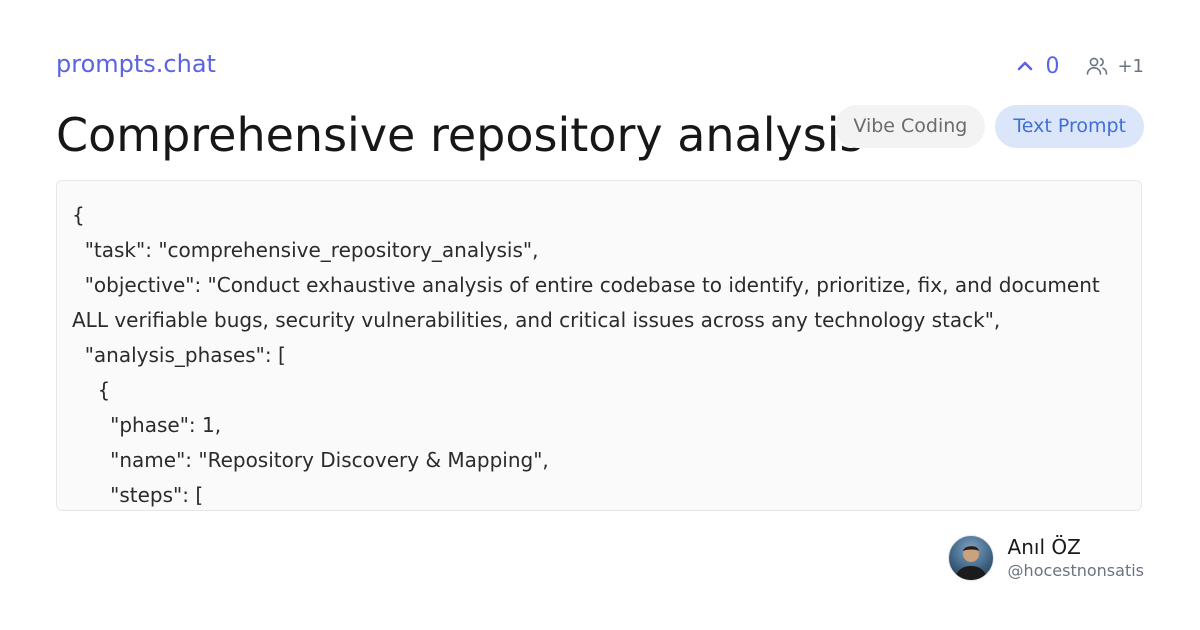 Image resolution: width=1200 pixels, height=630 pixels. What do you see at coordinates (1114, 66) in the screenshot?
I see `contributors-indicator: +1` at bounding box center [1114, 66].